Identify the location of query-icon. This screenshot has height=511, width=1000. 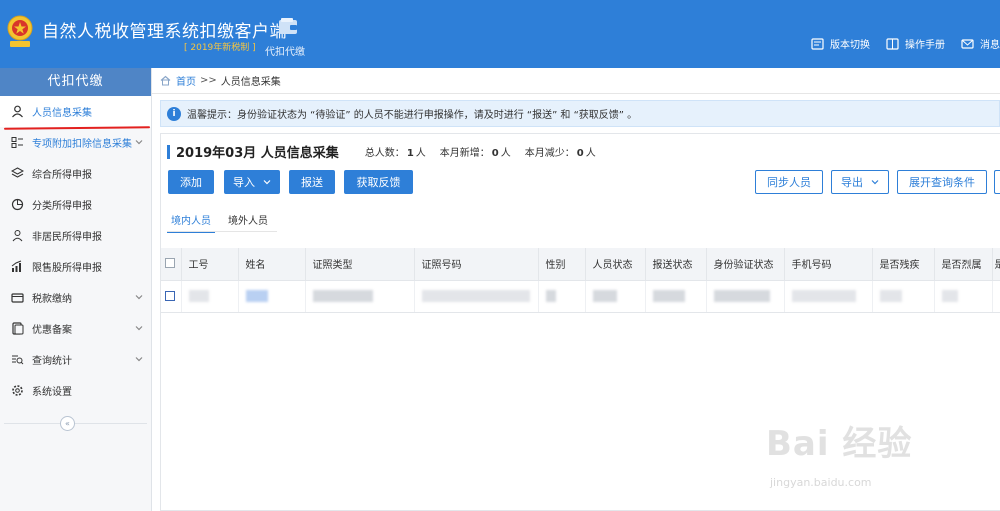
(17, 360).